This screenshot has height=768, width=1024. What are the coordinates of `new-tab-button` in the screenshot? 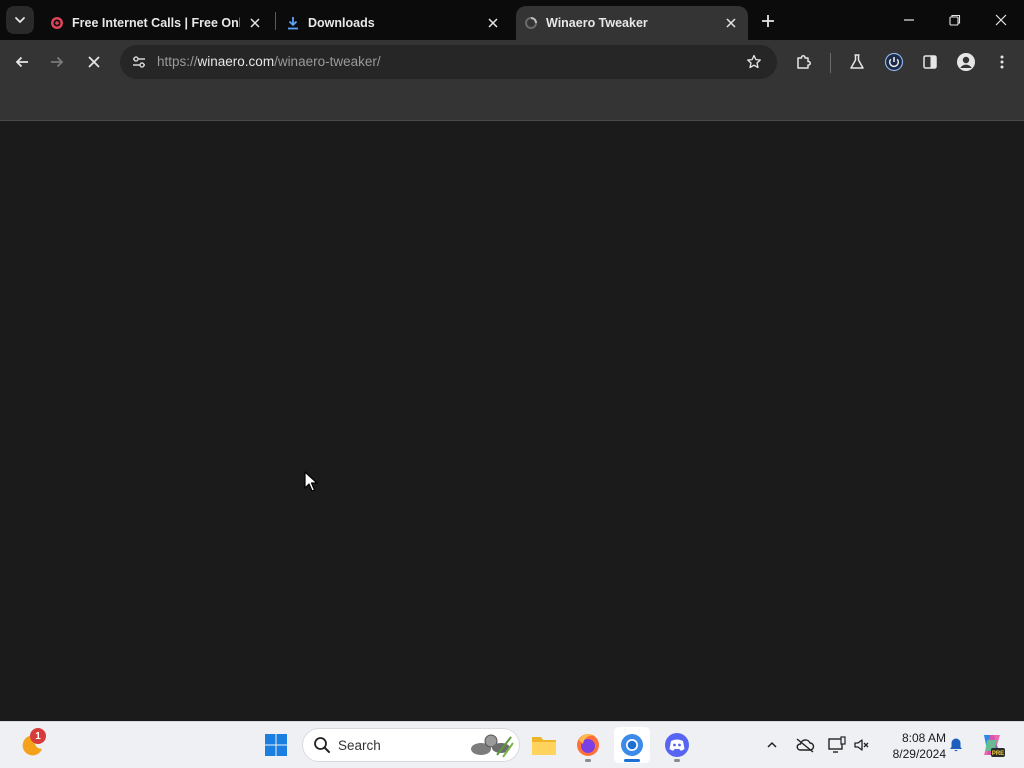 It's located at (768, 21).